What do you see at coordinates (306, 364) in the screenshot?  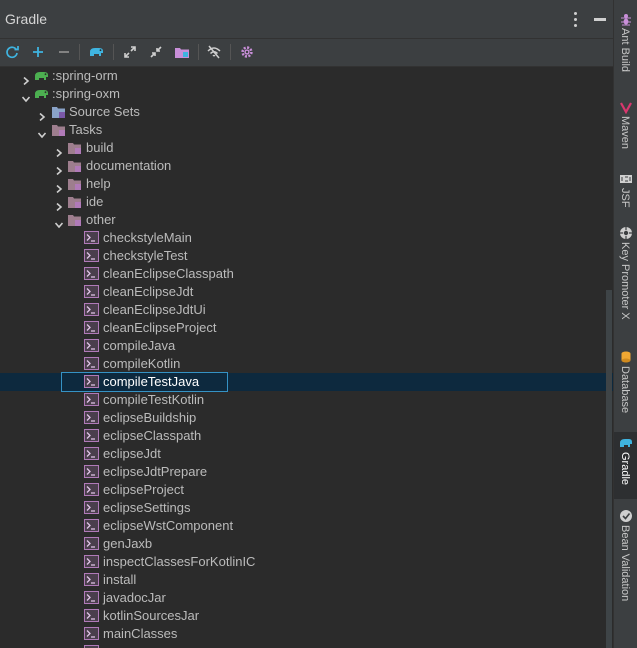 I see `task-row: compileKotlin` at bounding box center [306, 364].